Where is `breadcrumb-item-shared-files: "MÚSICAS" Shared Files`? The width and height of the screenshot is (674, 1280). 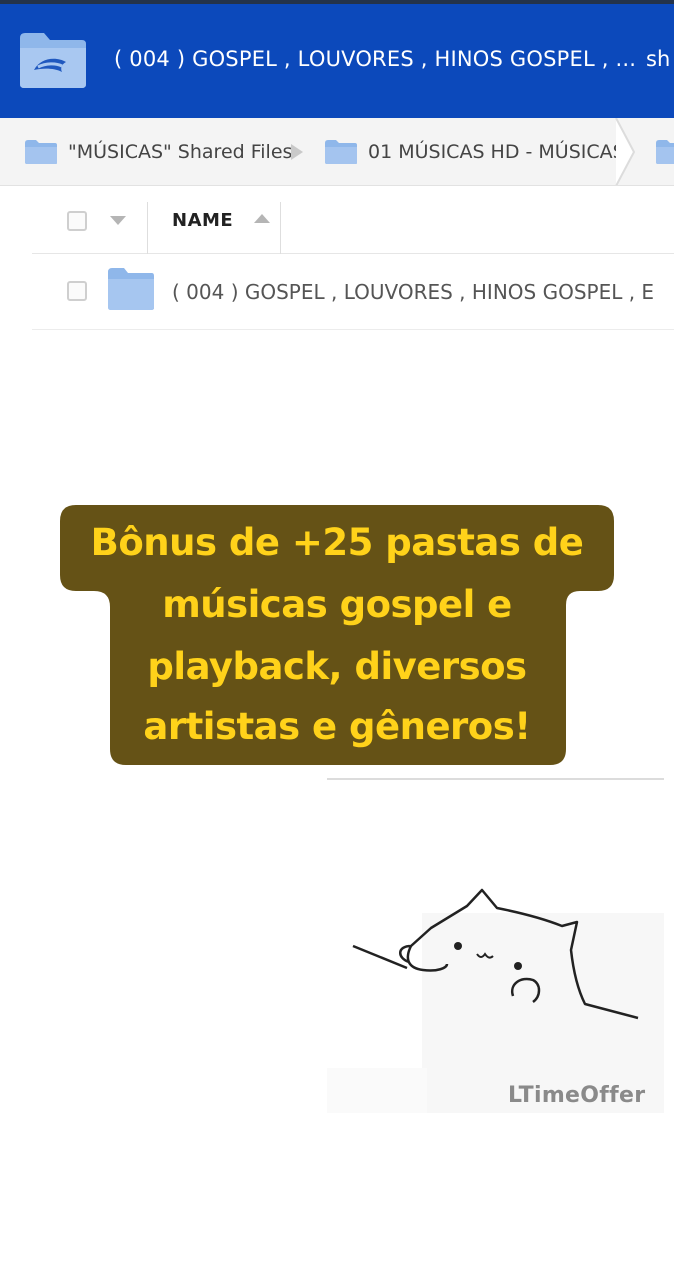
breadcrumb-item-shared-files: "MÚSICAS" Shared Files is located at coordinates (158, 151).